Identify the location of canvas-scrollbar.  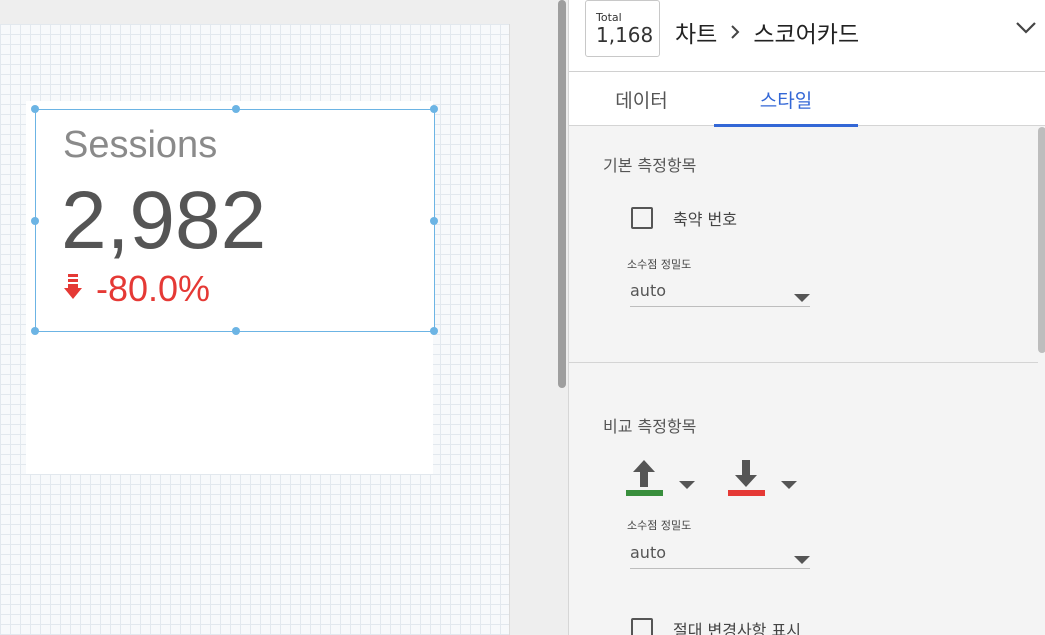
(562, 317).